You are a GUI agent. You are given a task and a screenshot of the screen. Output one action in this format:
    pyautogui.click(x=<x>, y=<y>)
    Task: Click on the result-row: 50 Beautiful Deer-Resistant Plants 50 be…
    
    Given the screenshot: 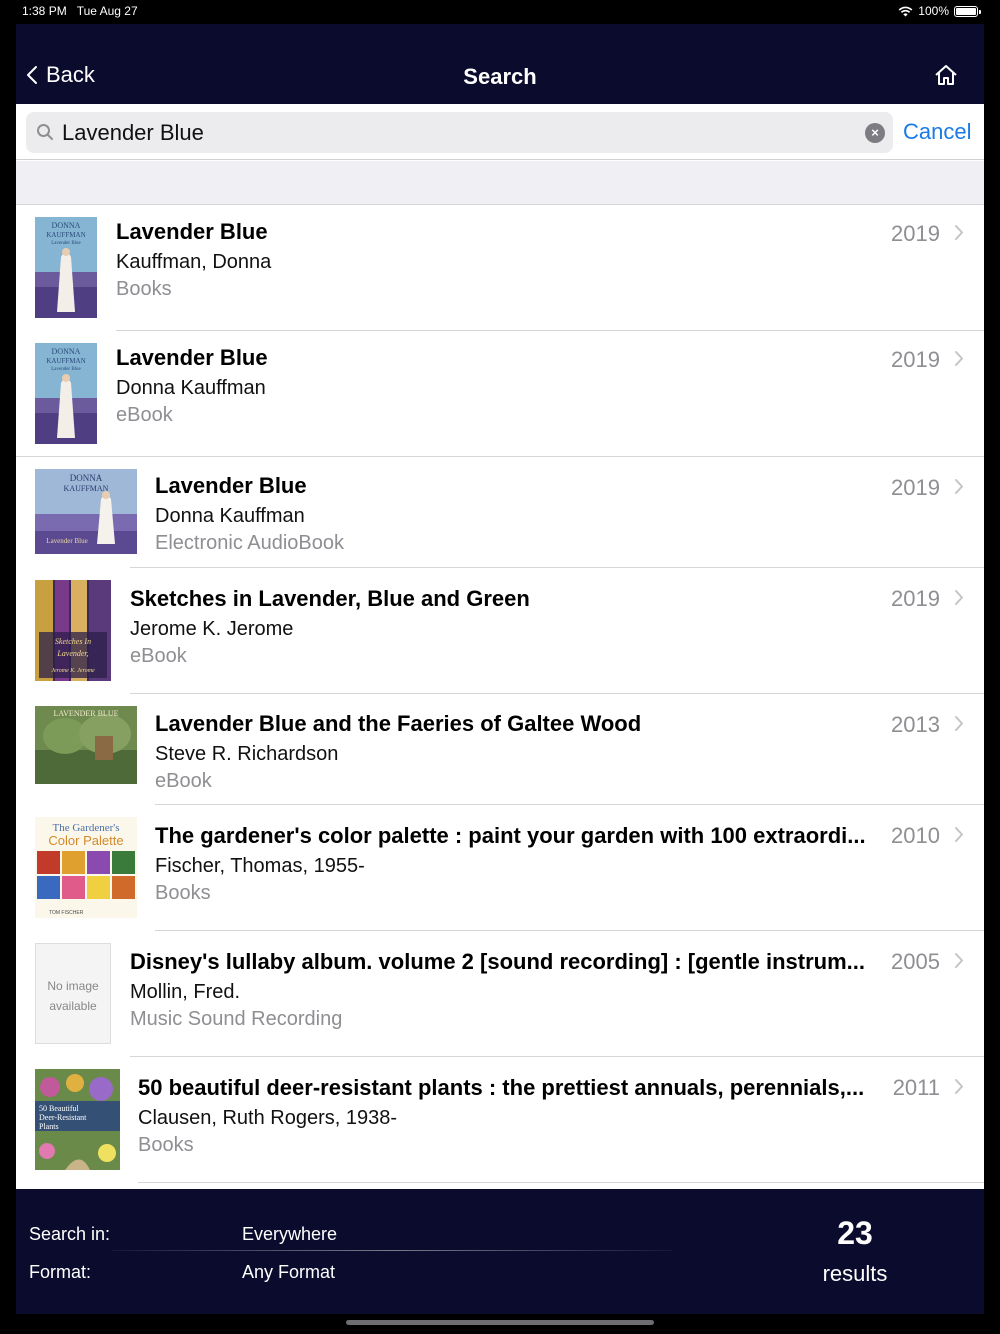 What is the action you would take?
    pyautogui.click(x=500, y=1120)
    